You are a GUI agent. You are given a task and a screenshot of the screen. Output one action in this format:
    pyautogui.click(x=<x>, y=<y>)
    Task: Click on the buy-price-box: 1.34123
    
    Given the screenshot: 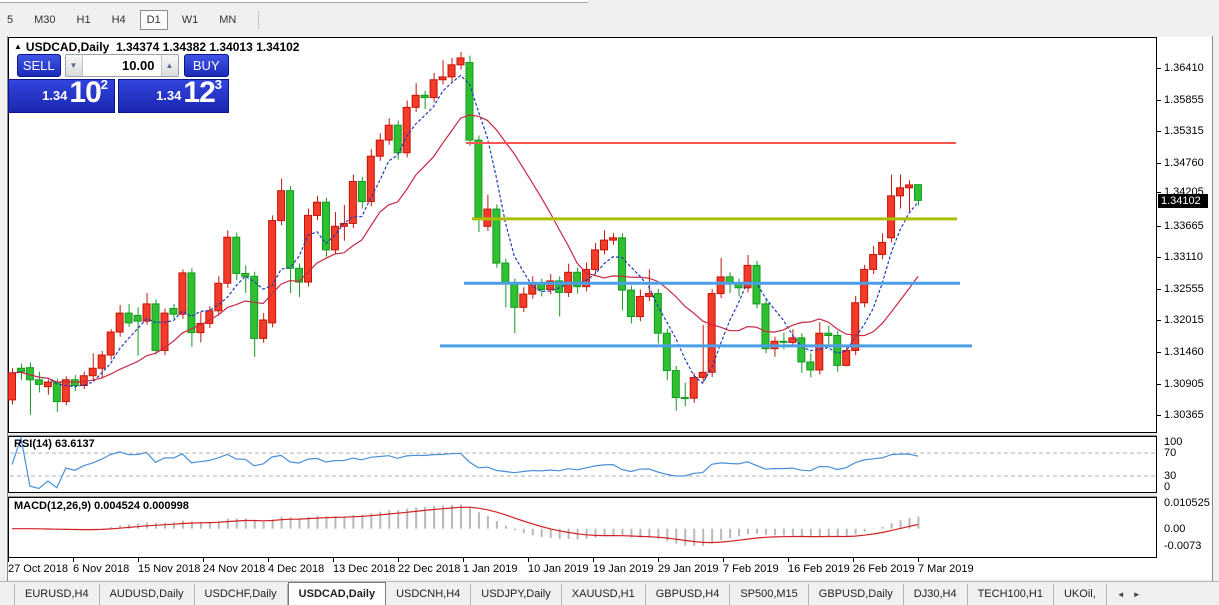 What is the action you would take?
    pyautogui.click(x=173, y=94)
    